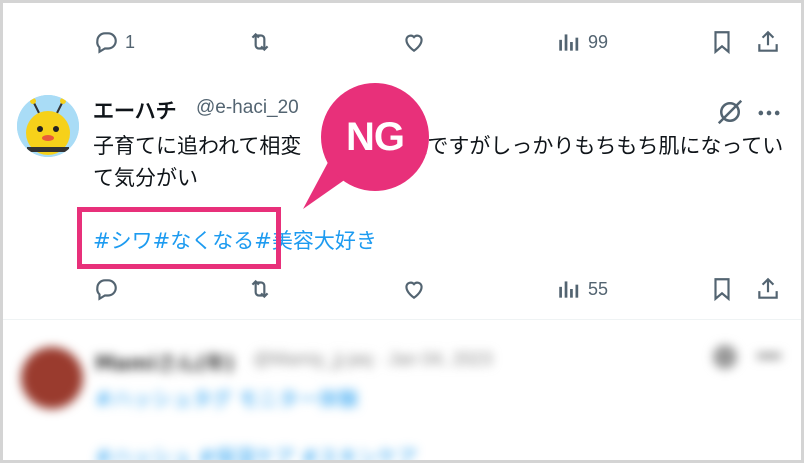 The width and height of the screenshot is (804, 463). Describe the element at coordinates (598, 288) in the screenshot. I see `views-count: 55` at that location.